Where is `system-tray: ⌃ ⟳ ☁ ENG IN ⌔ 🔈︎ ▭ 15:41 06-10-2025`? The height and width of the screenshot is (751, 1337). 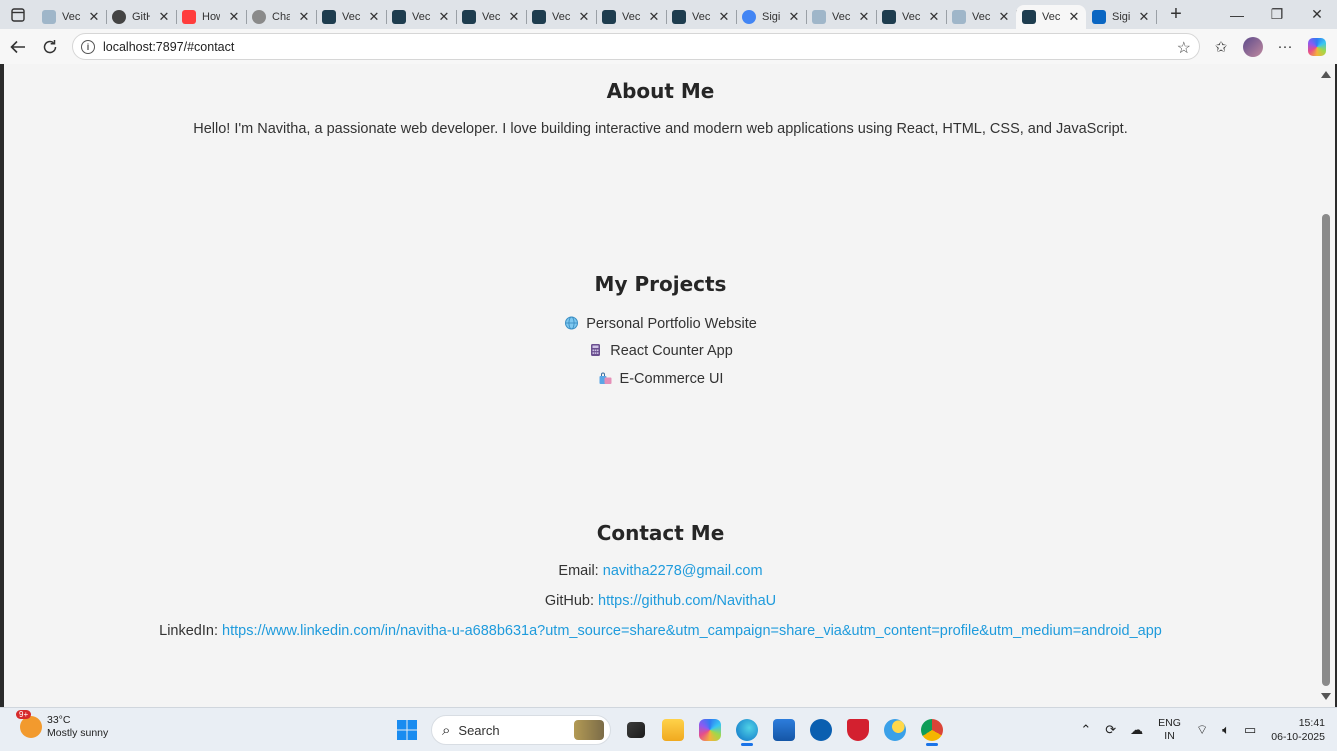 system-tray: ⌃ ⟳ ☁ ENG IN ⌔ 🔈︎ ▭ 15:41 06-10-2025 is located at coordinates (1205, 729).